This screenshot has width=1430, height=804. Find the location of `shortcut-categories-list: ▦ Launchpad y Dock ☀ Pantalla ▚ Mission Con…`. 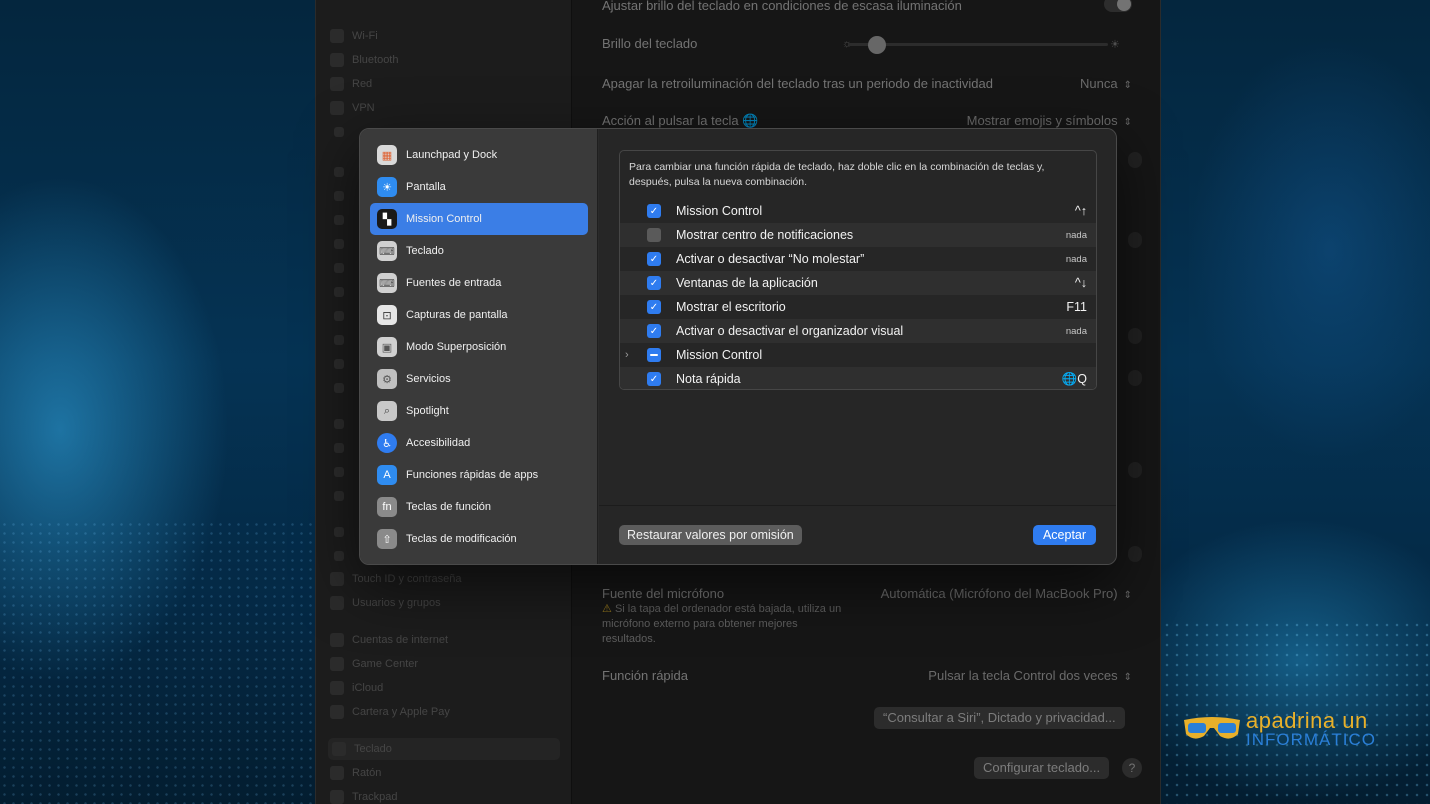

shortcut-categories-list: ▦ Launchpad y Dock ☀ Pantalla ▚ Mission Con… is located at coordinates (479, 346).